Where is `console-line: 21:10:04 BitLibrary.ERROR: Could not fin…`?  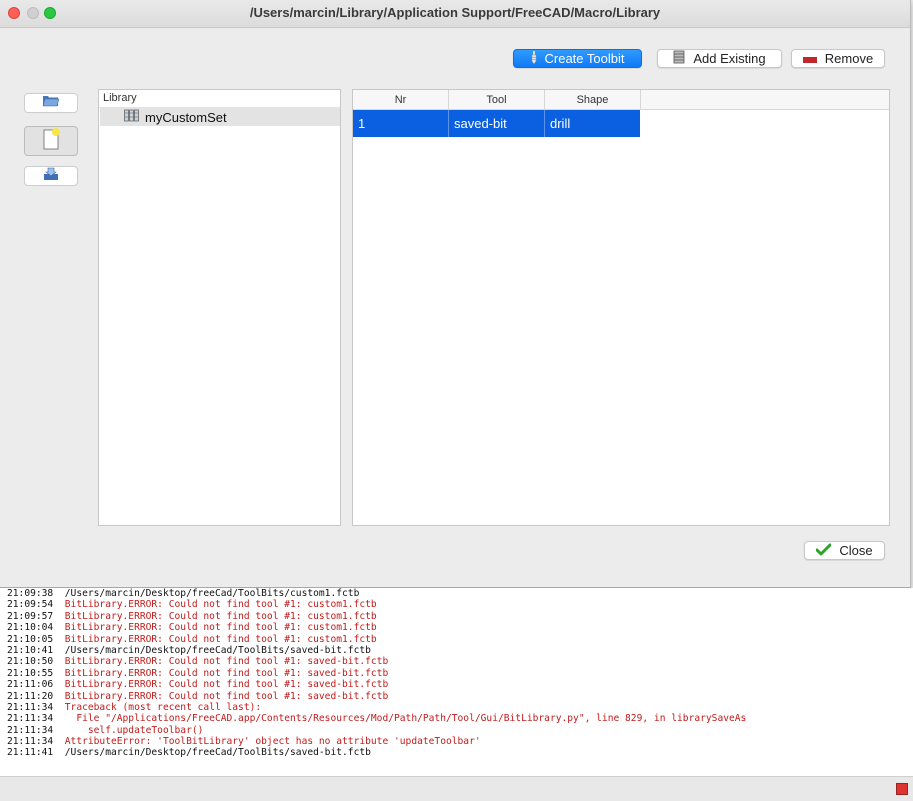 console-line: 21:10:04 BitLibrary.ERROR: Could not fin… is located at coordinates (456, 627).